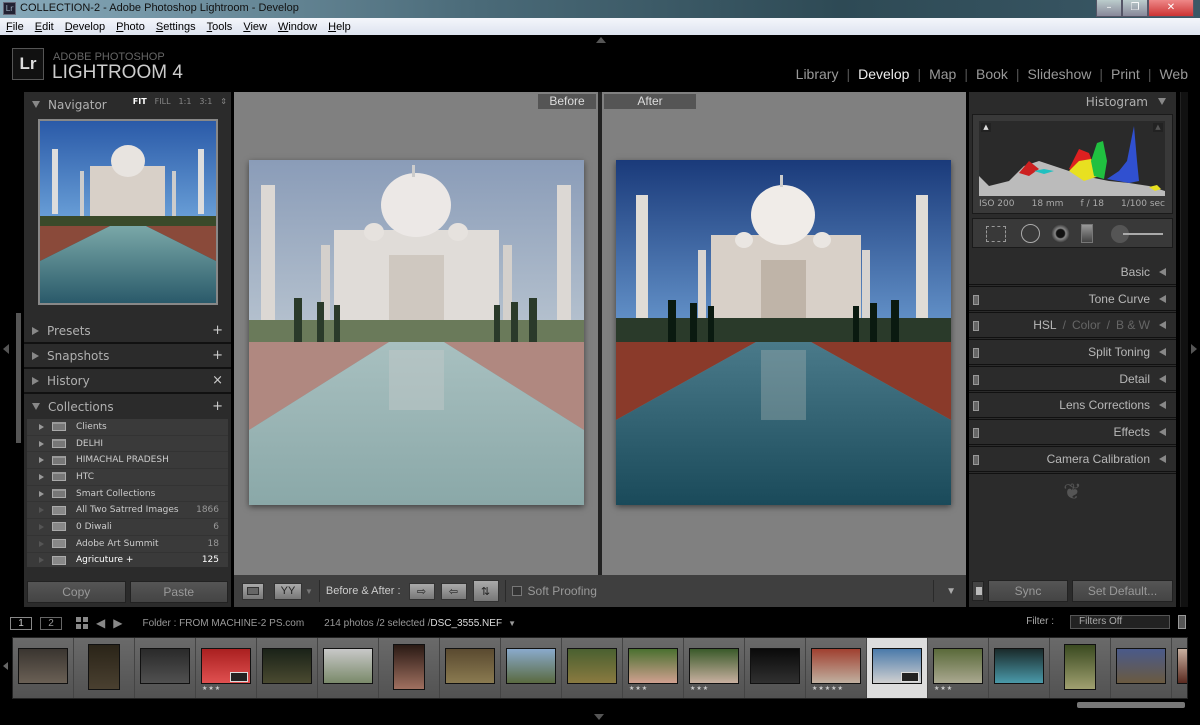 Image resolution: width=1200 pixels, height=725 pixels. I want to click on navigator-preview, so click(127, 212).